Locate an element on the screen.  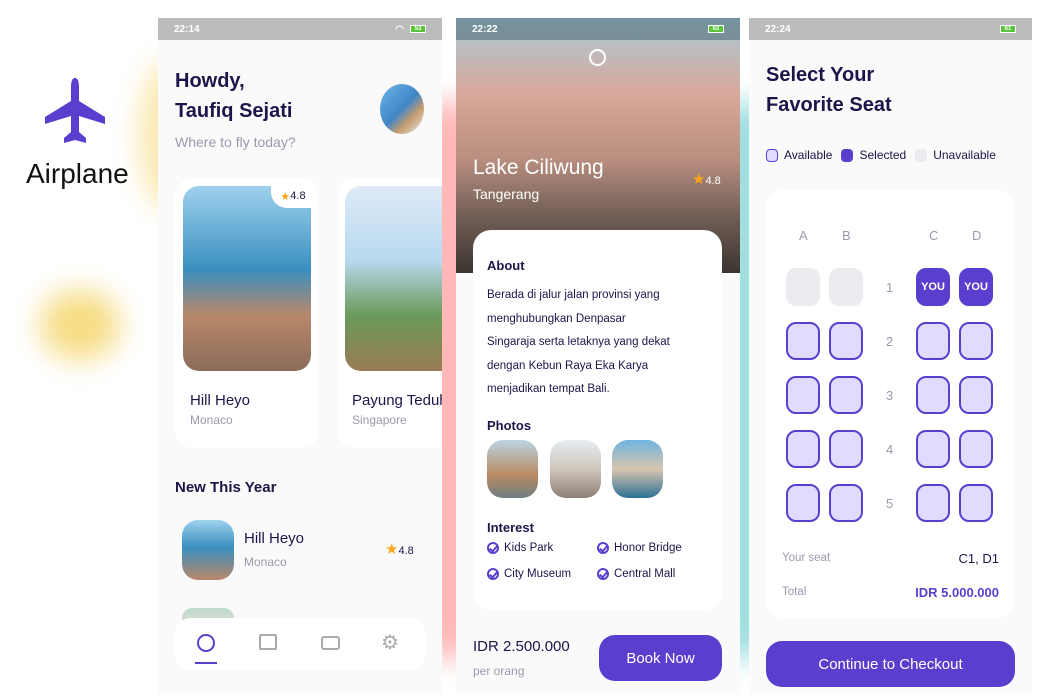
seat-A2 is located at coordinates (803, 341).